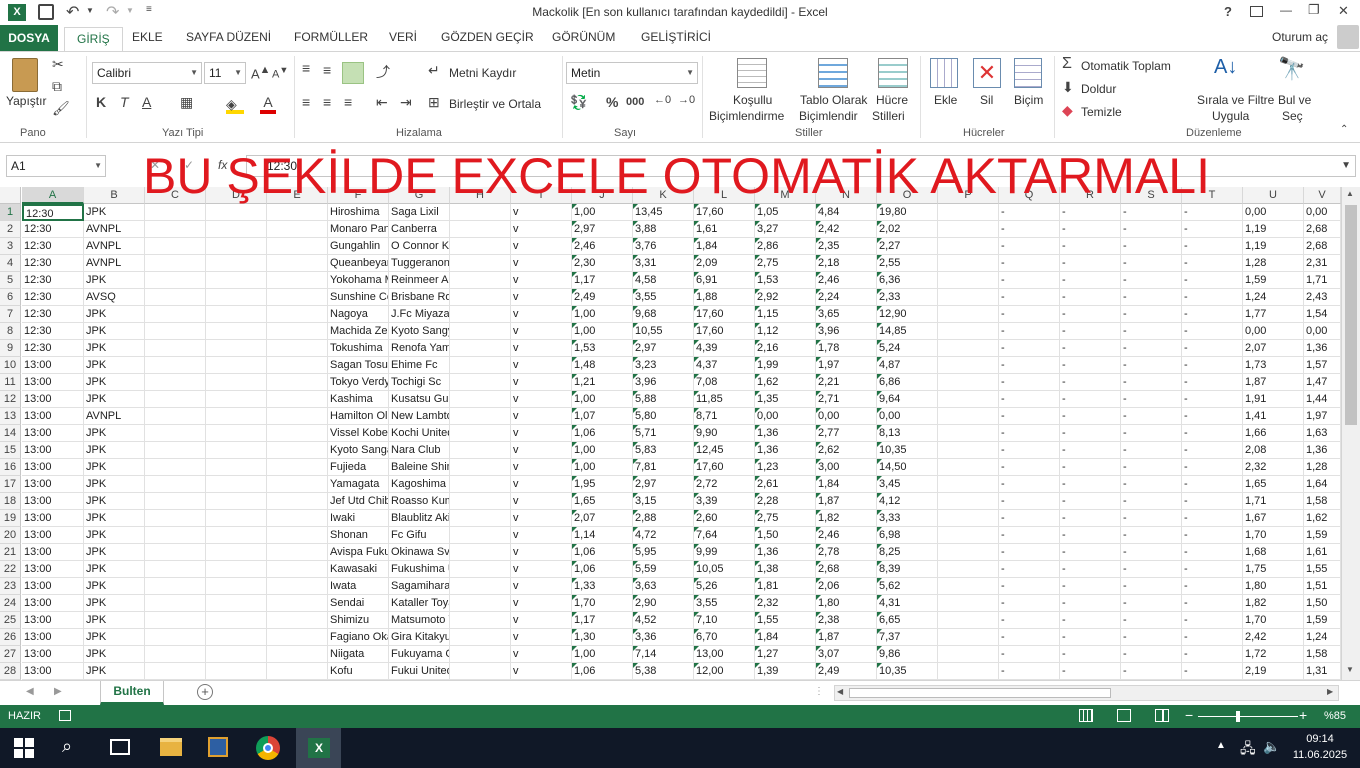 This screenshot has height=768, width=1360. What do you see at coordinates (846, 552) in the screenshot?
I see `table-cell: 2,78` at bounding box center [846, 552].